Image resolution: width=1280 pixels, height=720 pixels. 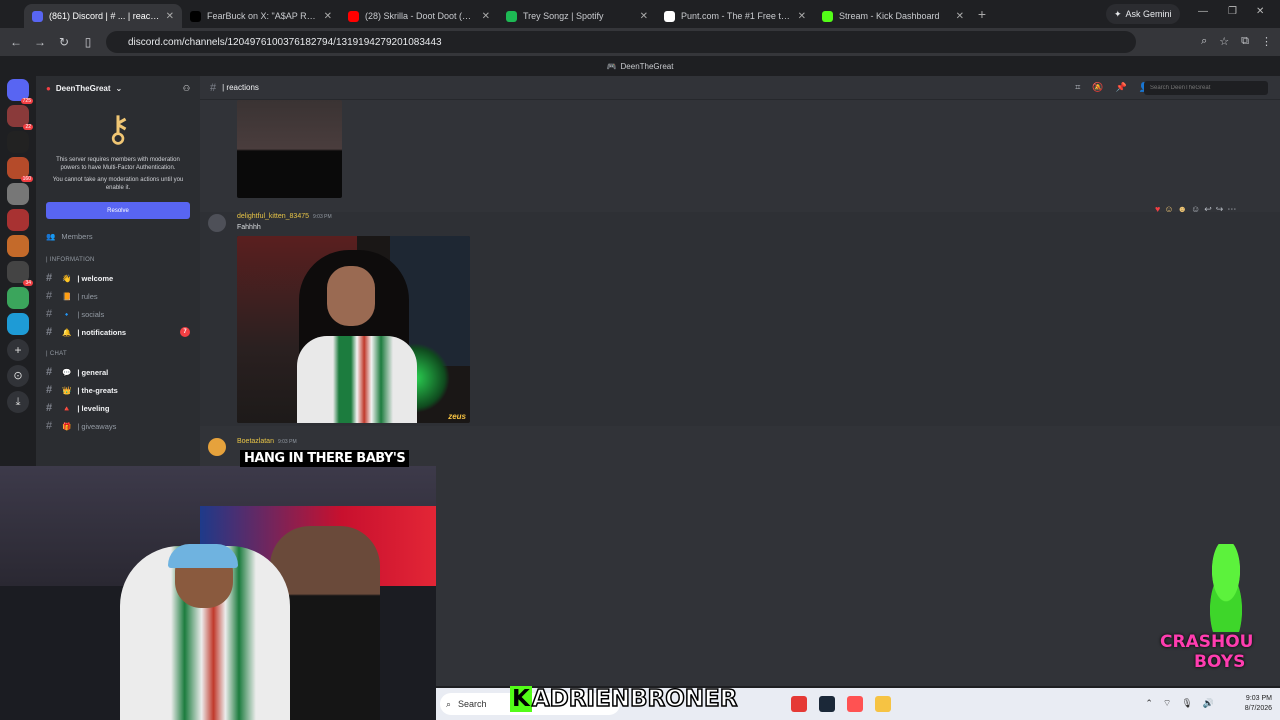 I want to click on pin-icon: 📌, so click(x=1121, y=87).